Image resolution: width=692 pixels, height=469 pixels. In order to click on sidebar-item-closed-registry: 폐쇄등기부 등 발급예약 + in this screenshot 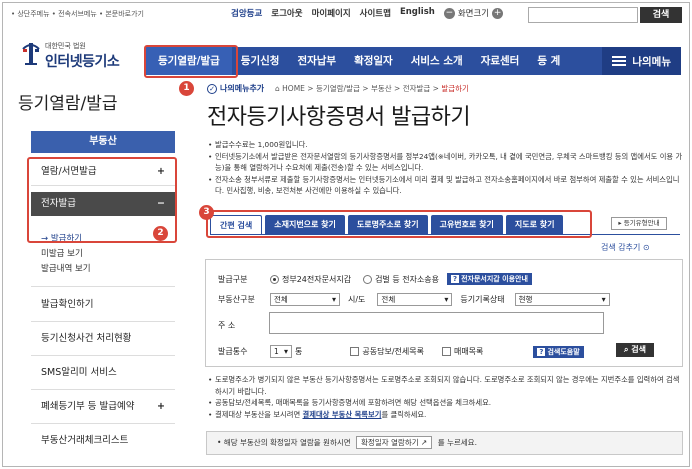, I will do `click(103, 407)`.